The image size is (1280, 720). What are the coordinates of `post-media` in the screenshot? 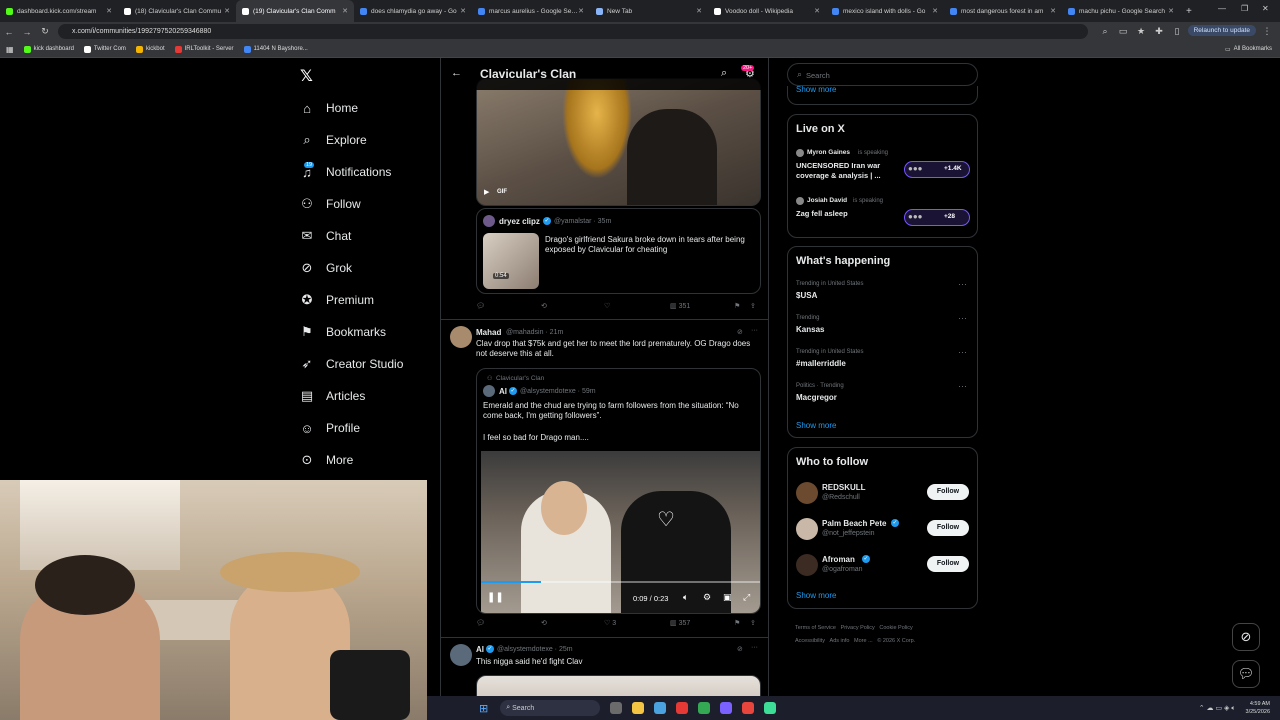 It's located at (618, 685).